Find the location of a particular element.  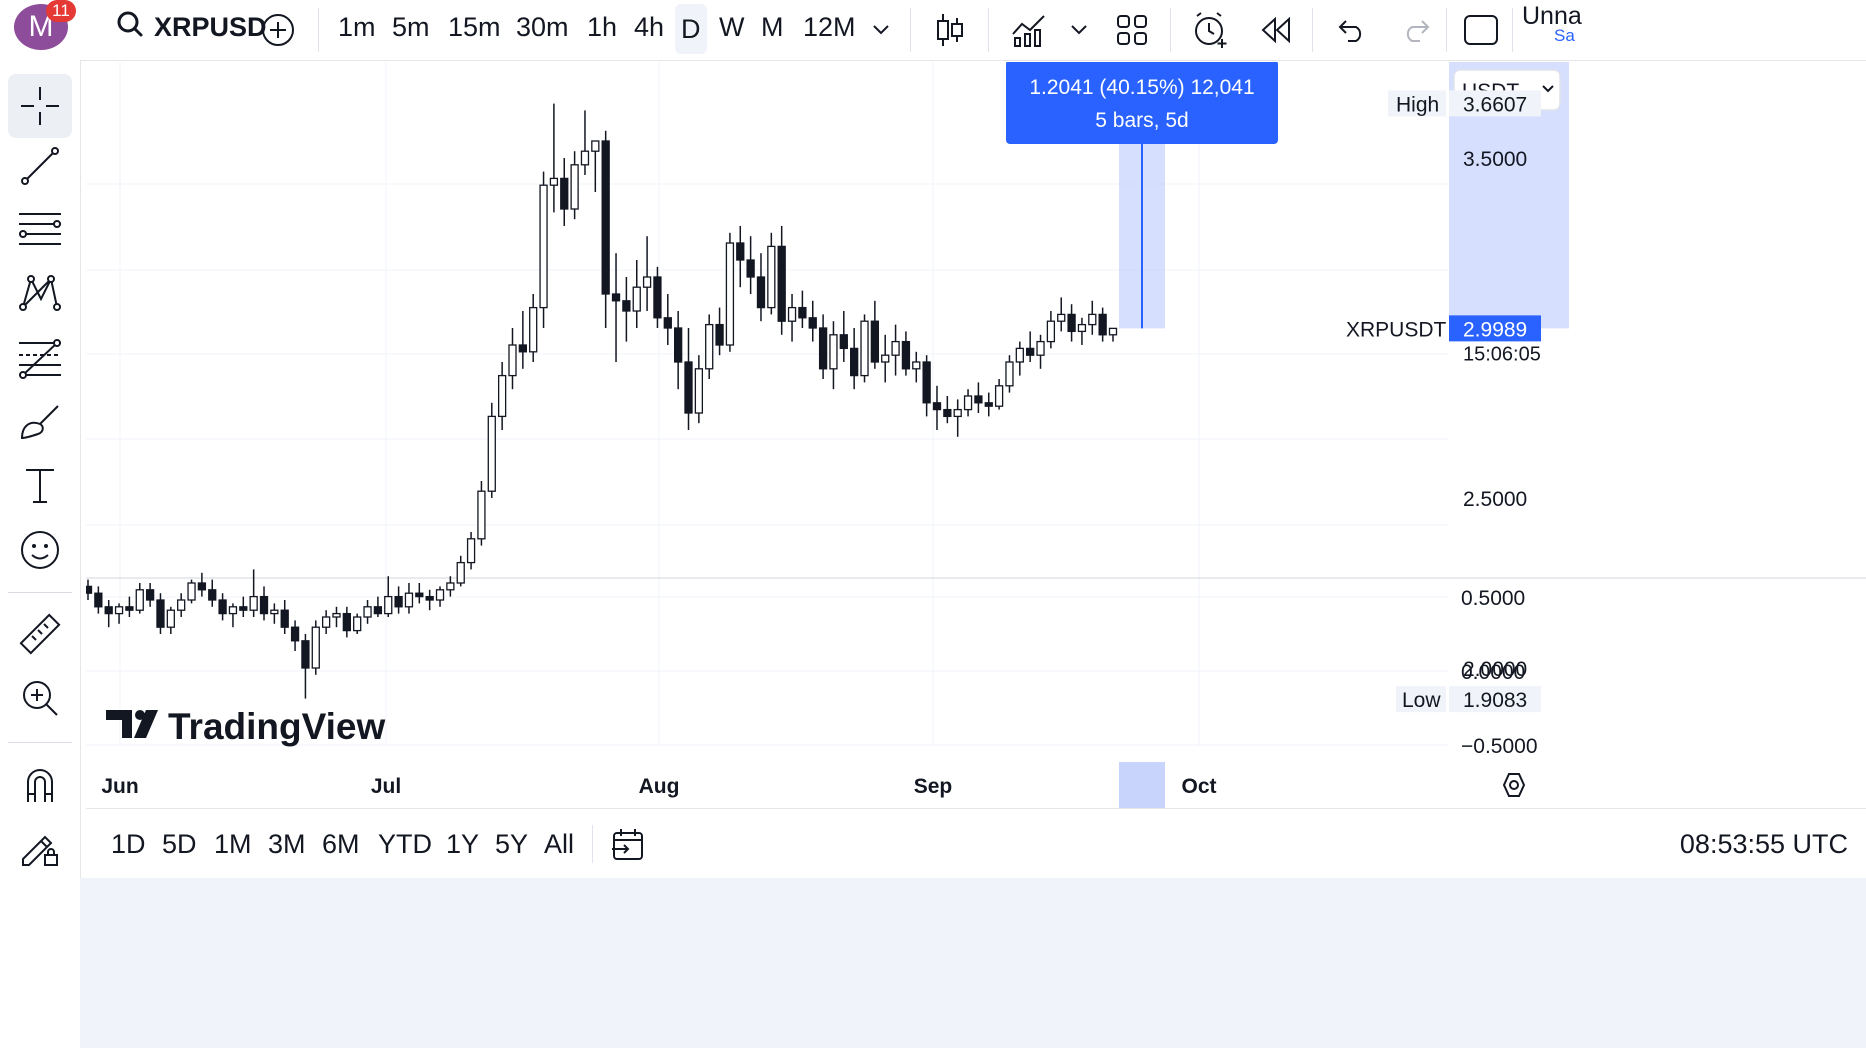

interval-w: W is located at coordinates (731, 27).